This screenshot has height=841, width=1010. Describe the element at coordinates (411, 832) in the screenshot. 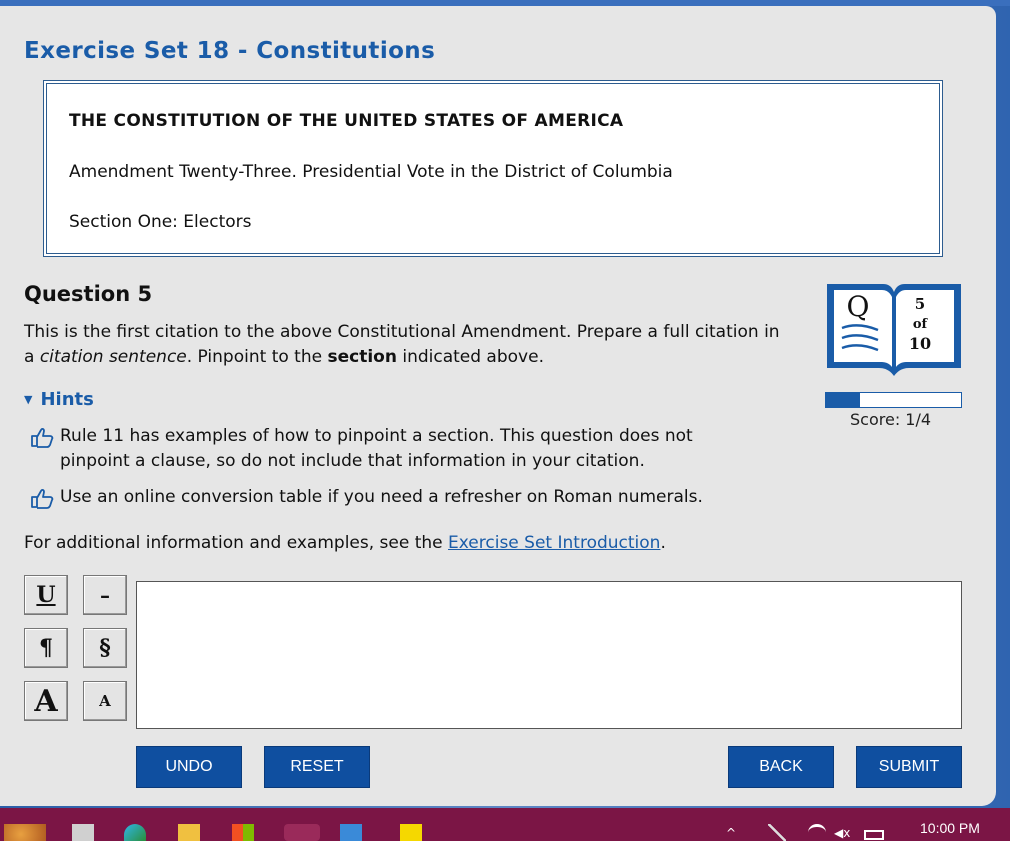

I see `sticky-notes-icon` at that location.